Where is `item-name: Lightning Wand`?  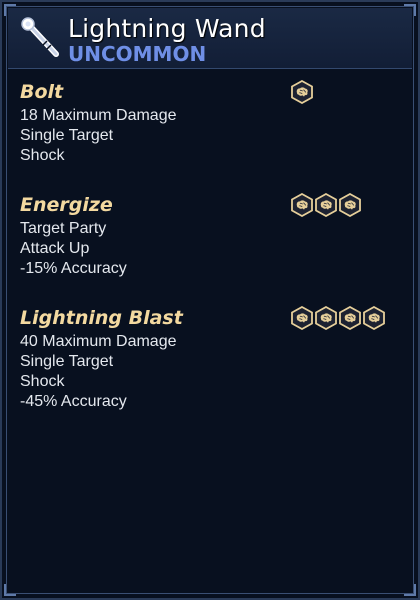 item-name: Lightning Wand is located at coordinates (167, 28).